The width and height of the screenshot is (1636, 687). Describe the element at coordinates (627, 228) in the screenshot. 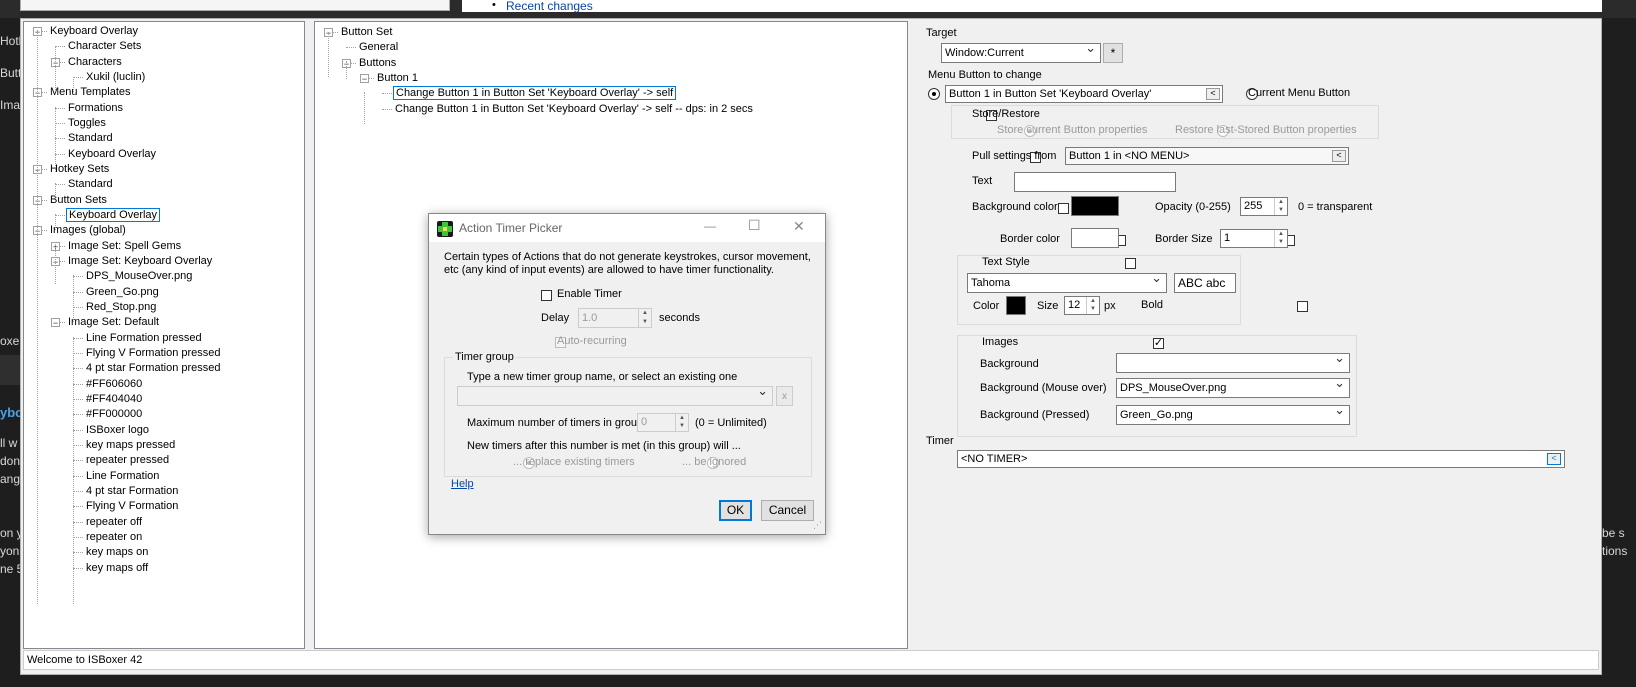

I see `dialog-titlebar: Action Timer Picker — ☐ ✕` at that location.